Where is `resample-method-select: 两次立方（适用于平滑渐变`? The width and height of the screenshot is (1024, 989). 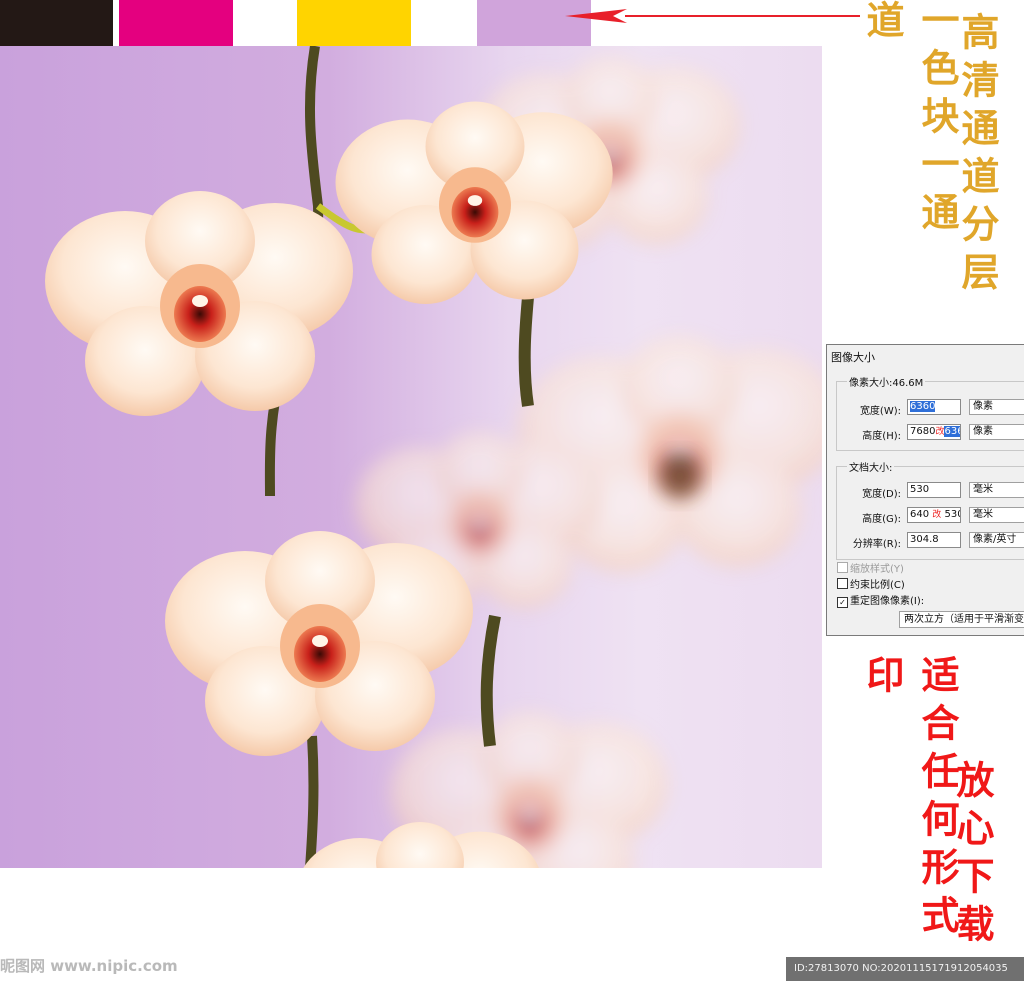
resample-method-select: 两次立方（适用于平滑渐变 is located at coordinates (961, 619).